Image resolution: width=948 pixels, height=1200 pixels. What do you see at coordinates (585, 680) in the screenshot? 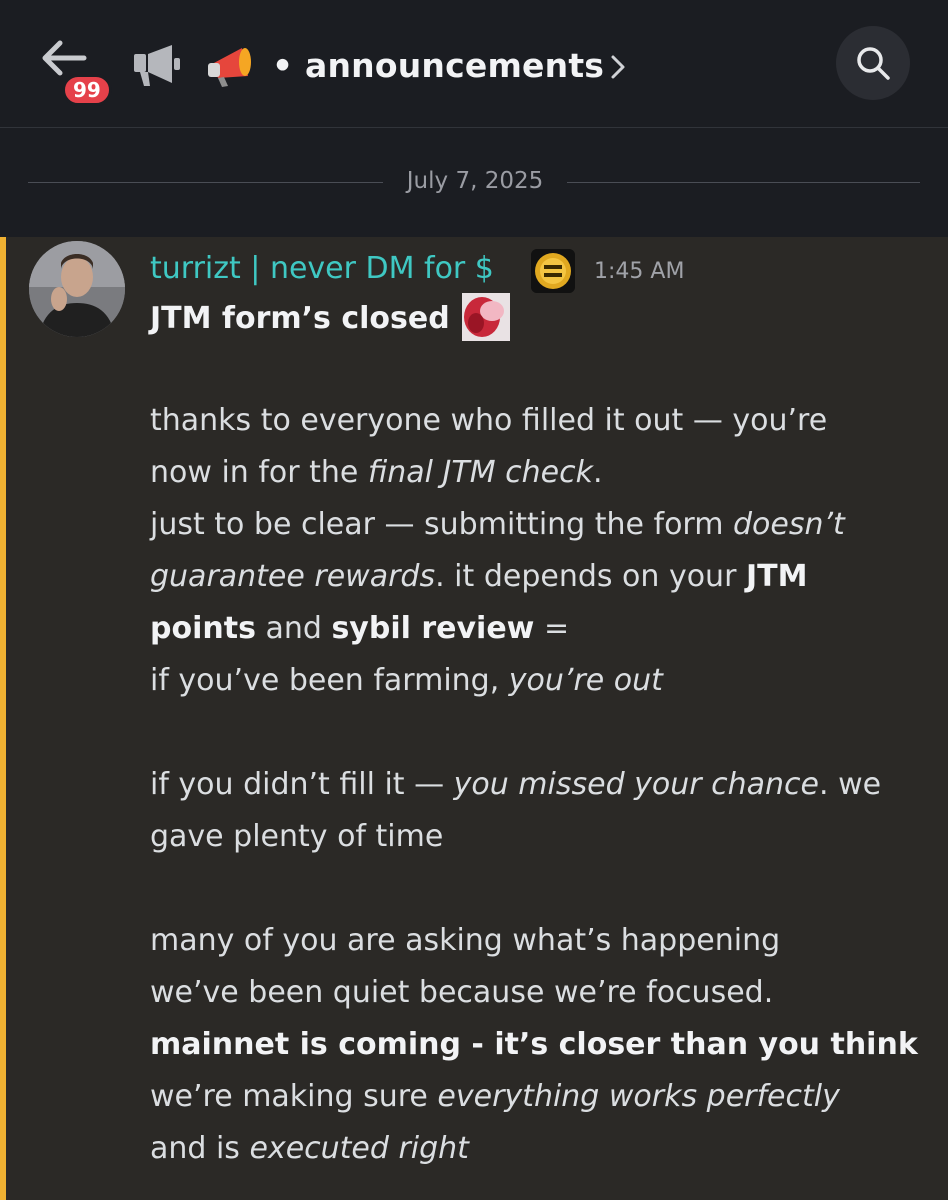
I see `message-text-segment: you’re out` at bounding box center [585, 680].